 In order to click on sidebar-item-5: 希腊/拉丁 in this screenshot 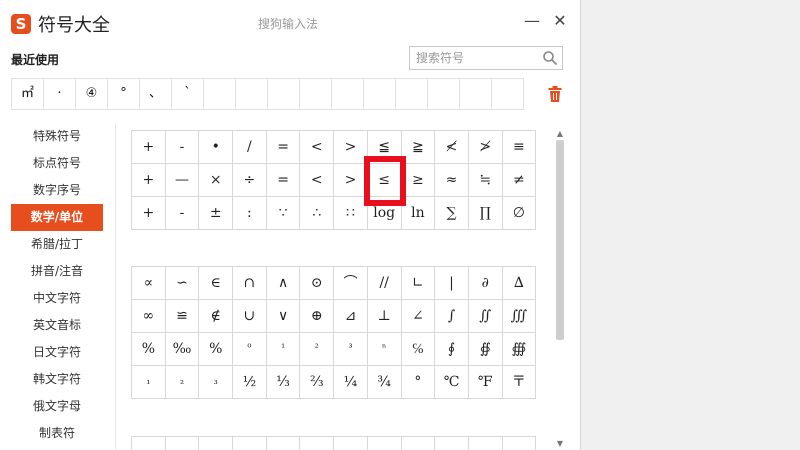, I will do `click(57, 244)`.